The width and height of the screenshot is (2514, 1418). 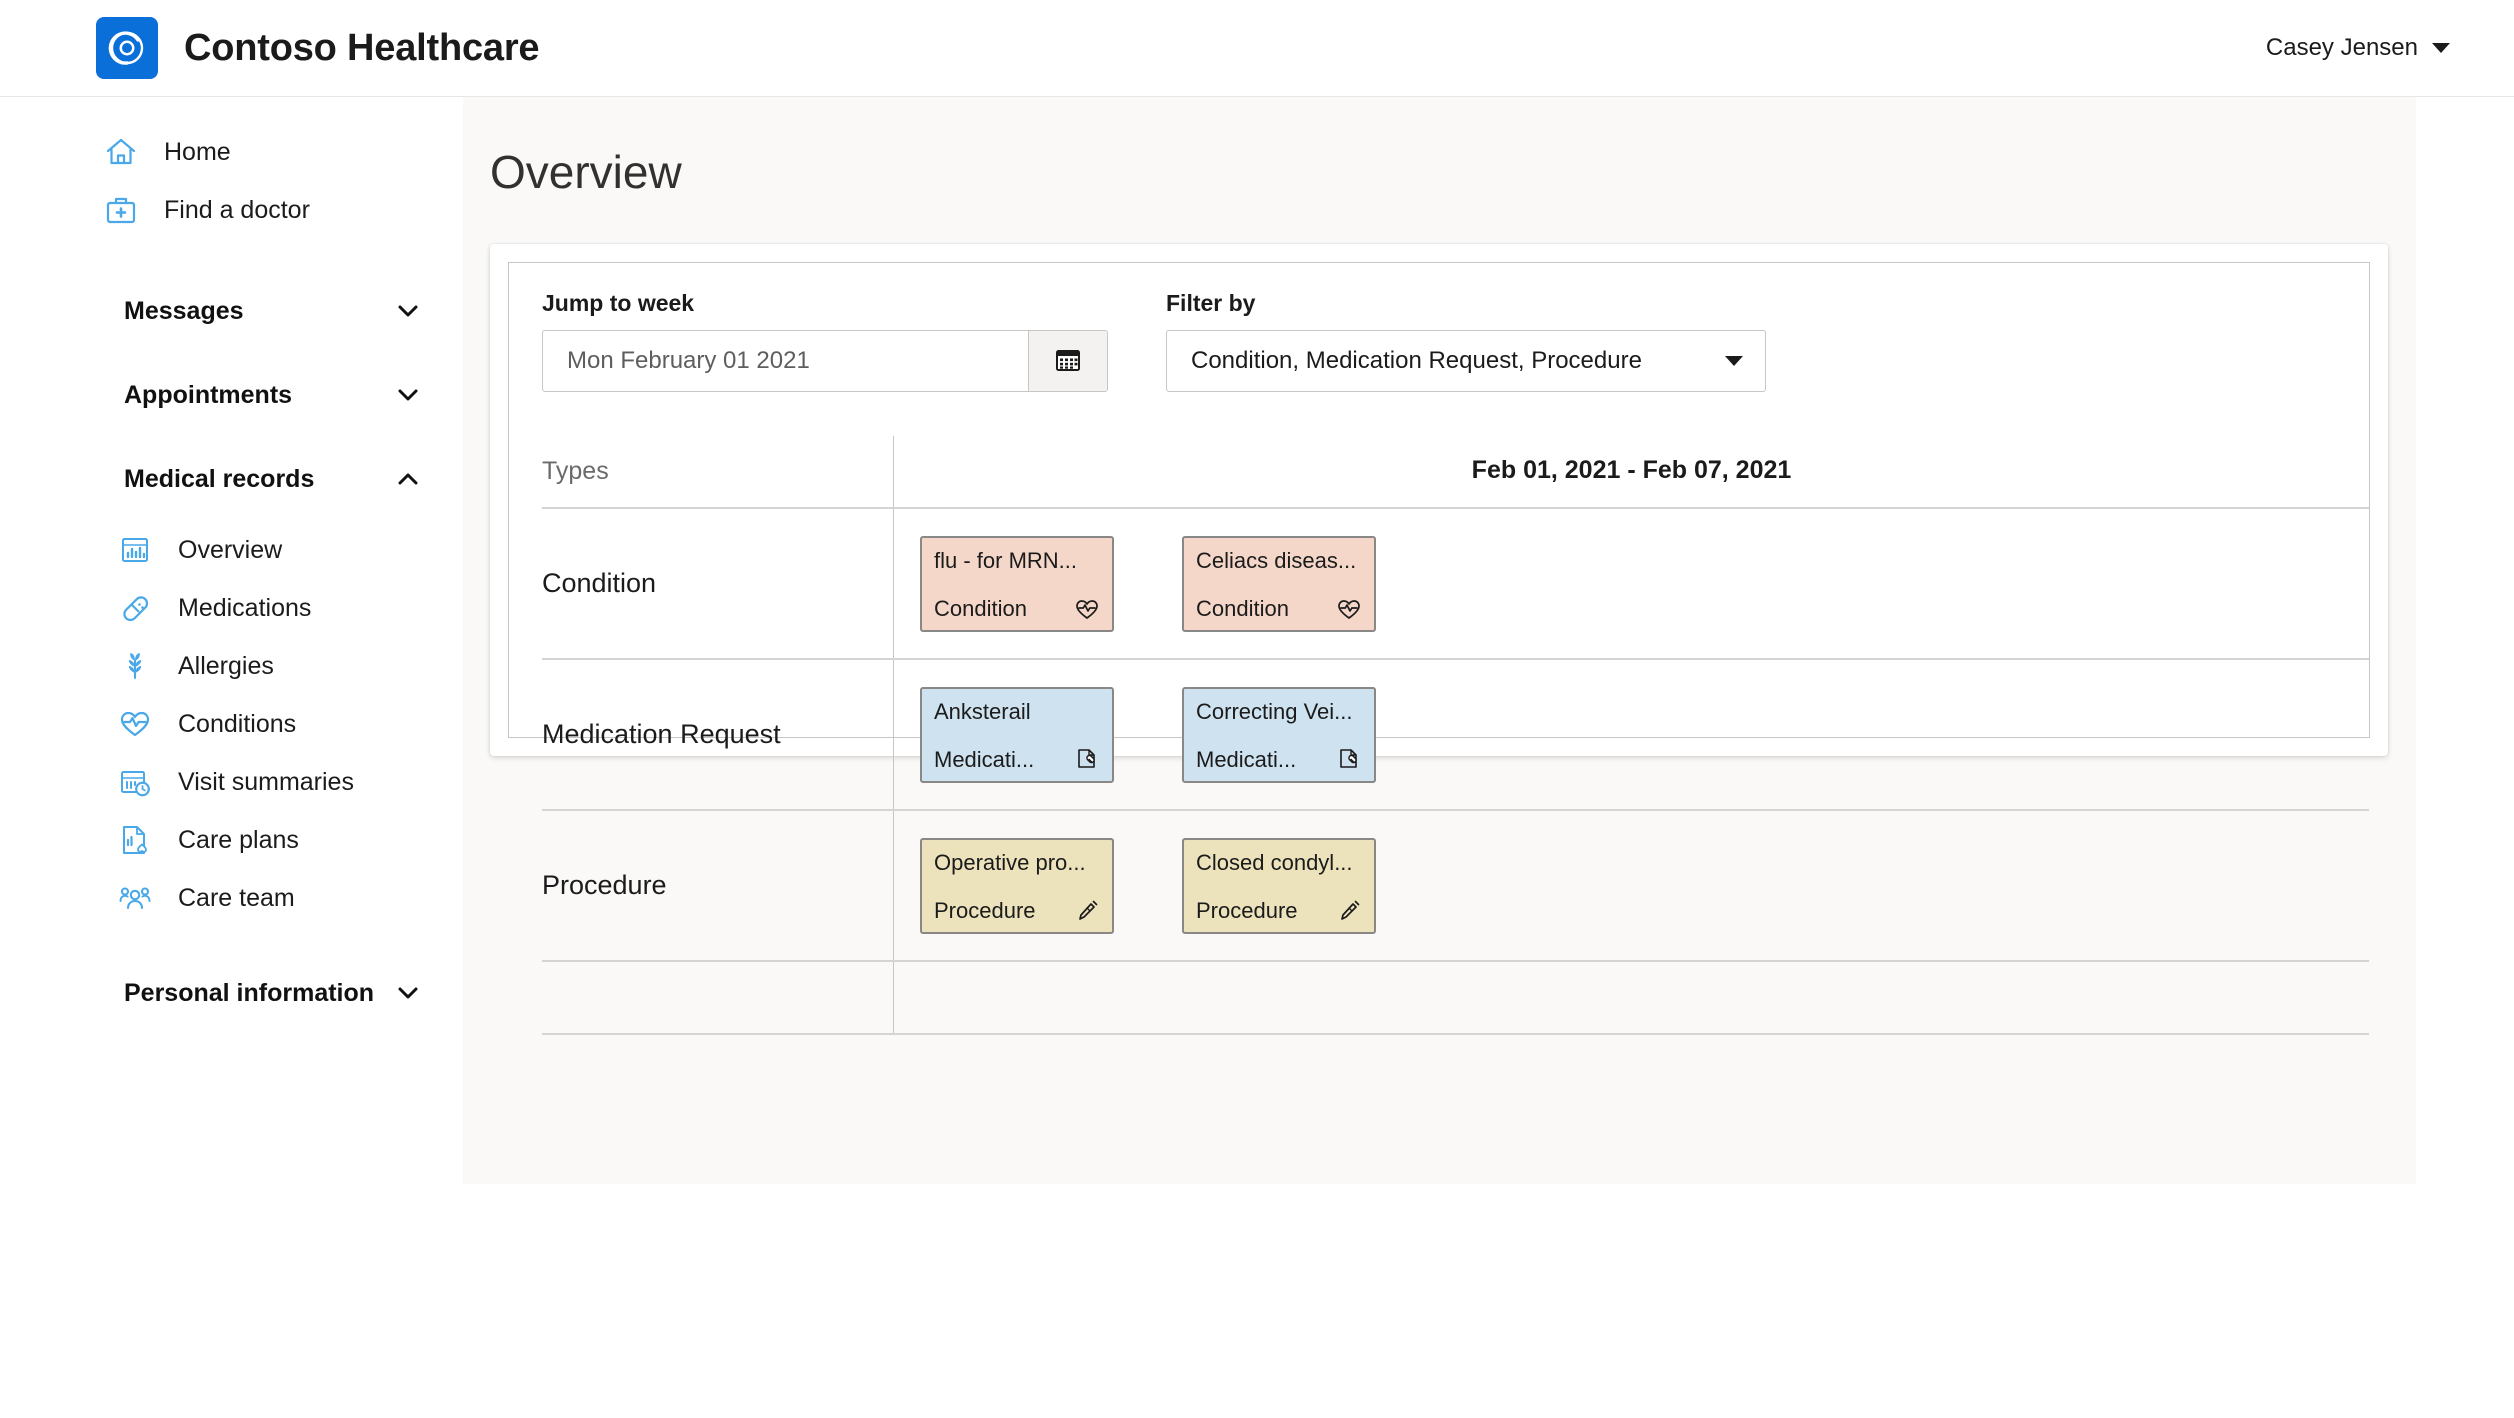 I want to click on sidebar-item-medications: Medications, so click(x=231, y=608).